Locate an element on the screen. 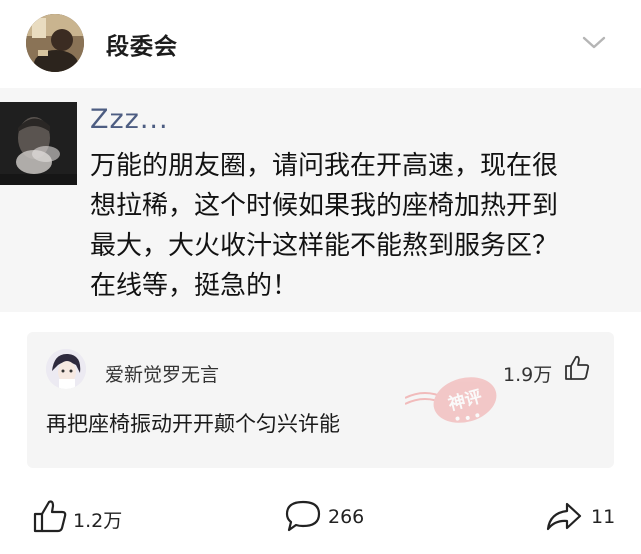  author-name: 段委会 is located at coordinates (142, 44).